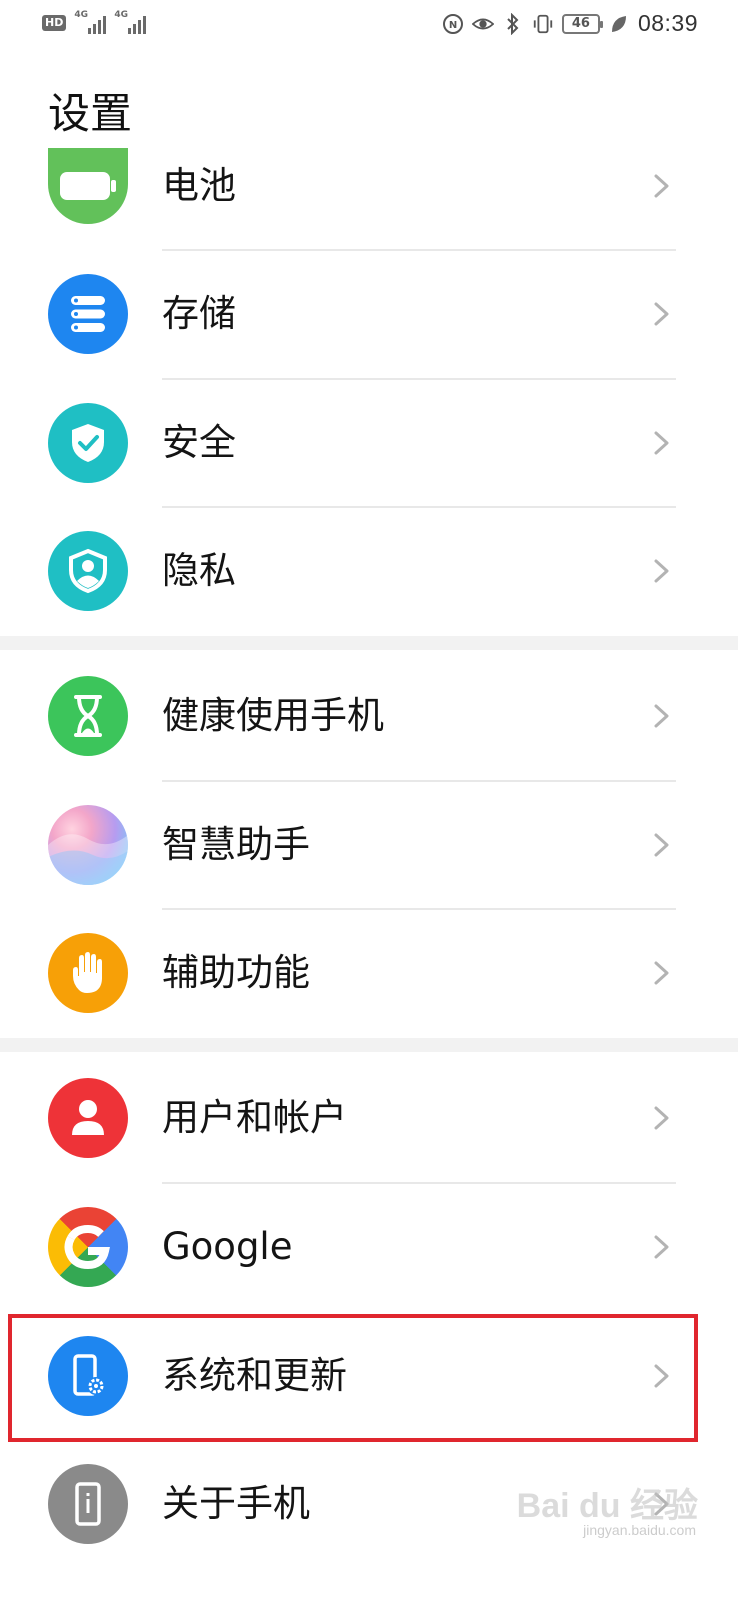 This screenshot has height=1600, width=738. What do you see at coordinates (88, 1504) in the screenshot?
I see `phone-info-icon` at bounding box center [88, 1504].